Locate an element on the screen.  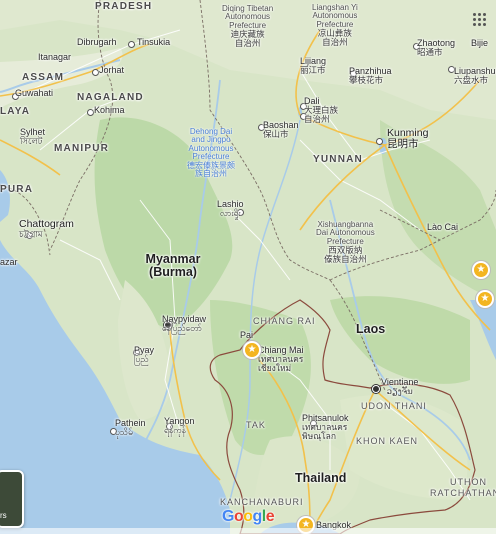
region-label-kanchanaburi: KANCHANABURI is located at coordinates (262, 502).